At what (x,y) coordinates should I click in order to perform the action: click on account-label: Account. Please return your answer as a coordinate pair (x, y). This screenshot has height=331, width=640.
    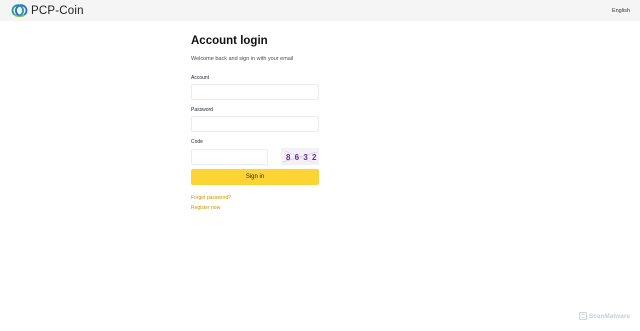
    Looking at the image, I should click on (200, 78).